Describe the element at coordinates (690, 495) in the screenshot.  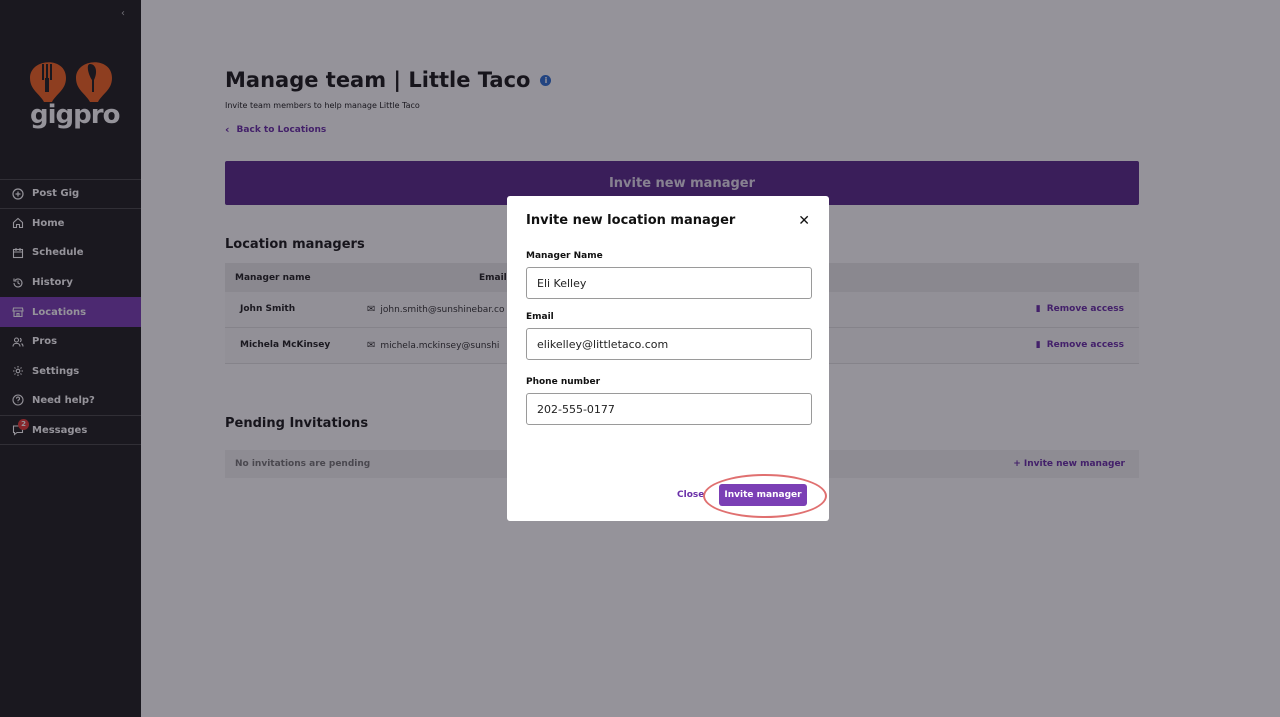
I see `close-button: Close` at that location.